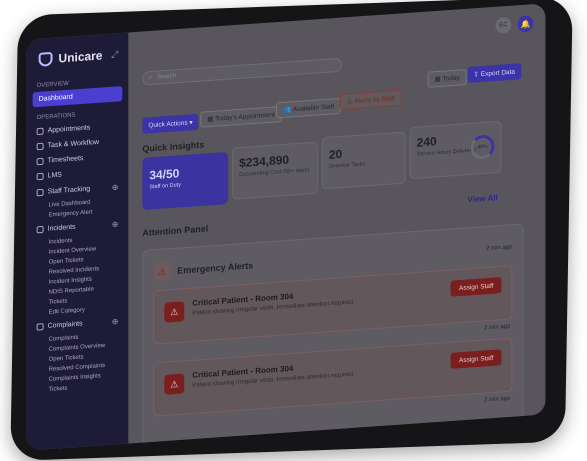  What do you see at coordinates (483, 198) in the screenshot?
I see `view-all-link: View All` at bounding box center [483, 198].